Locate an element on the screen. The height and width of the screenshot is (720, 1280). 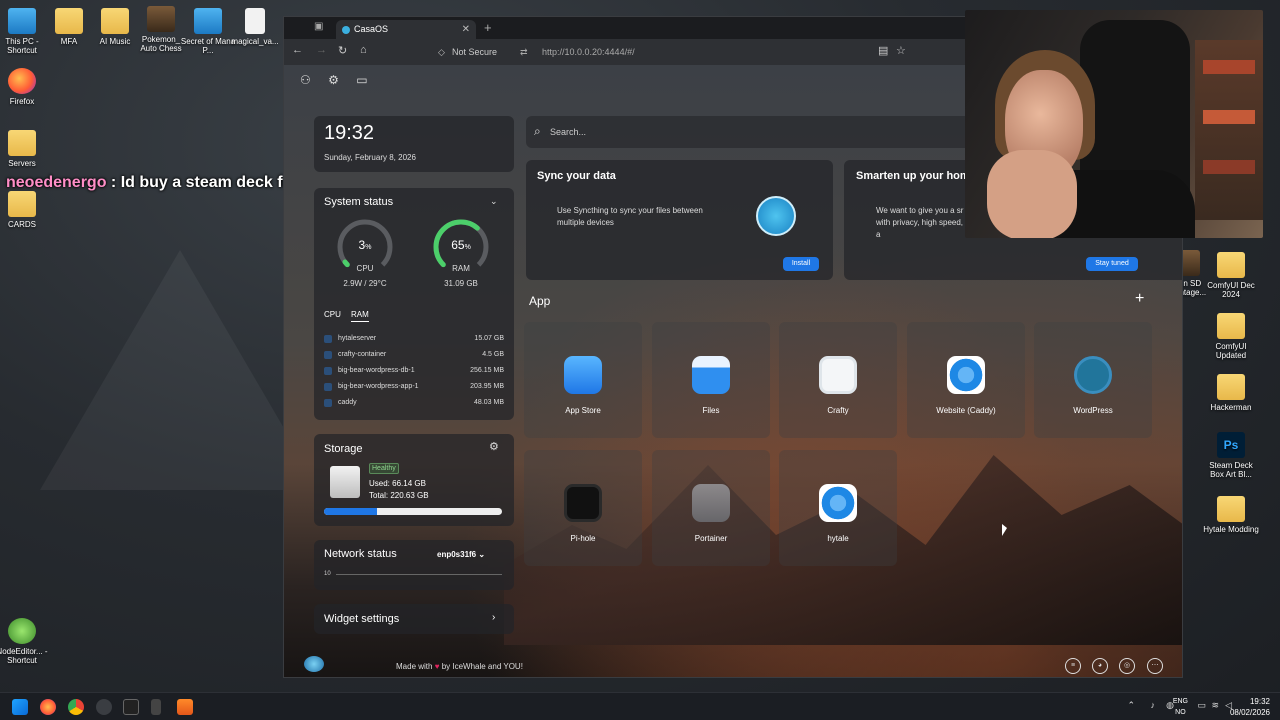
tab-ram: RAM is located at coordinates (360, 316).